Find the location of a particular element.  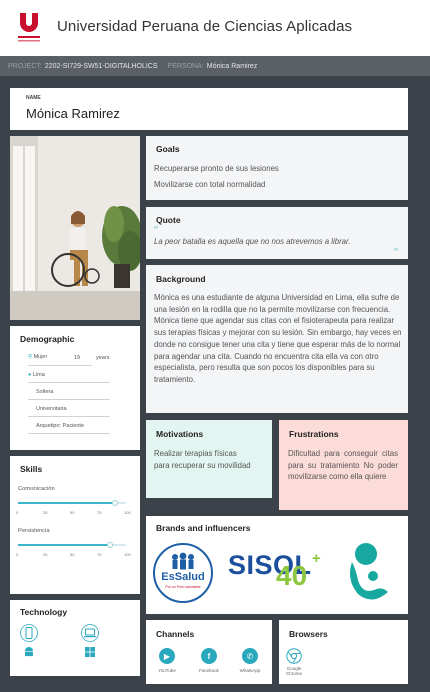

sisol-number: 40 is located at coordinates (292, 575).